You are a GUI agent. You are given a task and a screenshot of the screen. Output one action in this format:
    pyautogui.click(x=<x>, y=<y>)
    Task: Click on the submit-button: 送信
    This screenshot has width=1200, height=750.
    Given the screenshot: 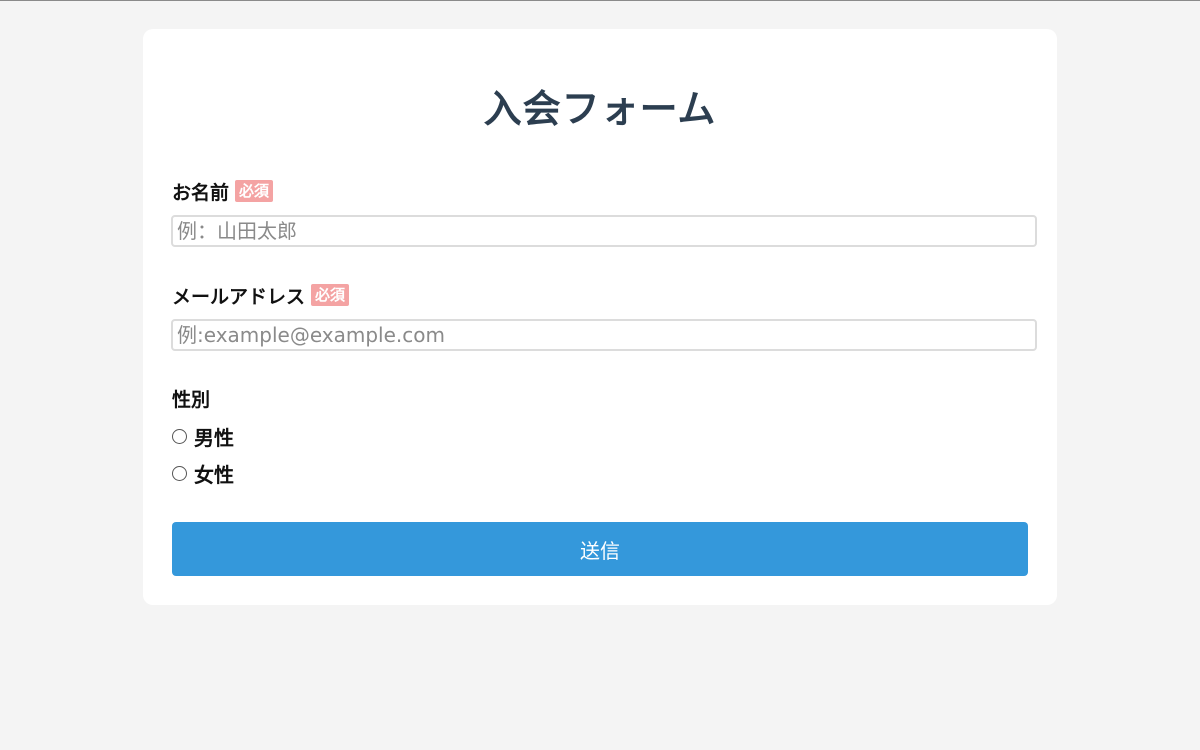 What is the action you would take?
    pyautogui.click(x=600, y=549)
    